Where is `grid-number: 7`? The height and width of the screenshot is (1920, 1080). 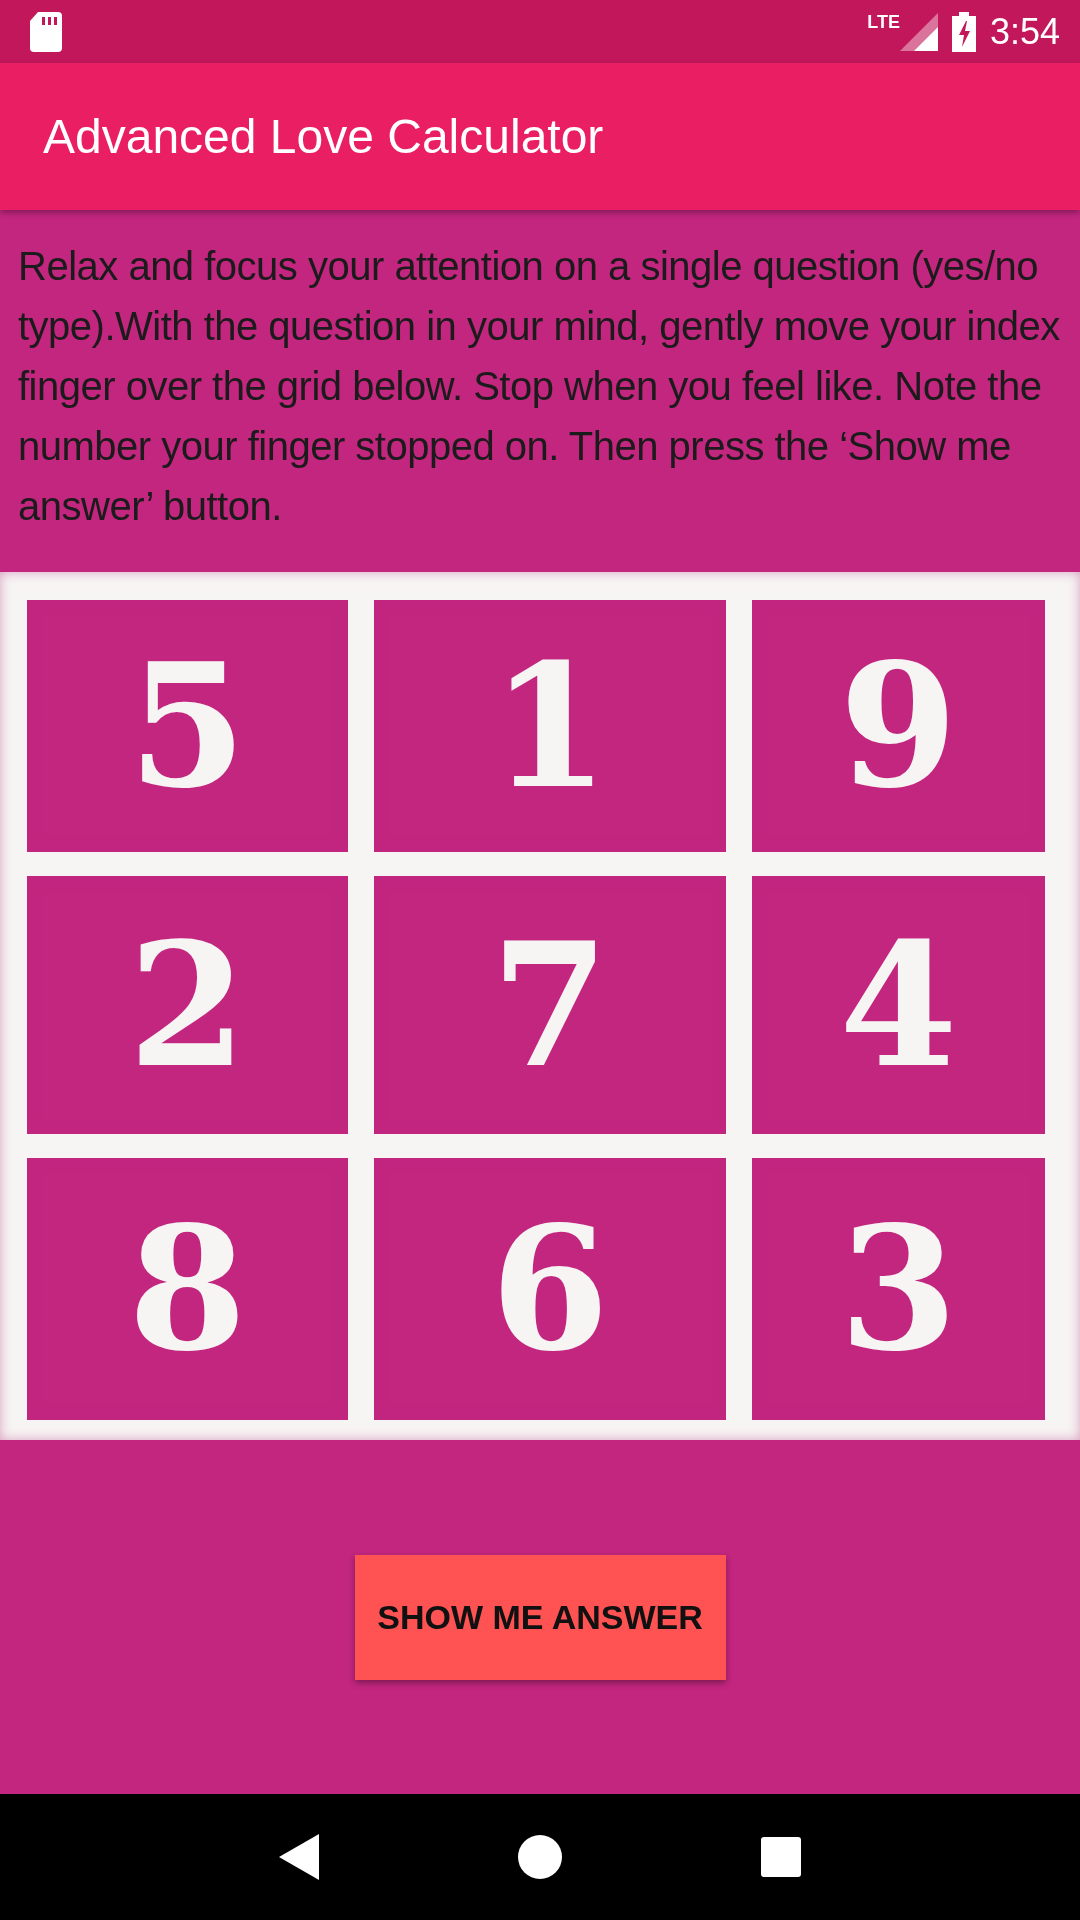 grid-number: 7 is located at coordinates (550, 1005).